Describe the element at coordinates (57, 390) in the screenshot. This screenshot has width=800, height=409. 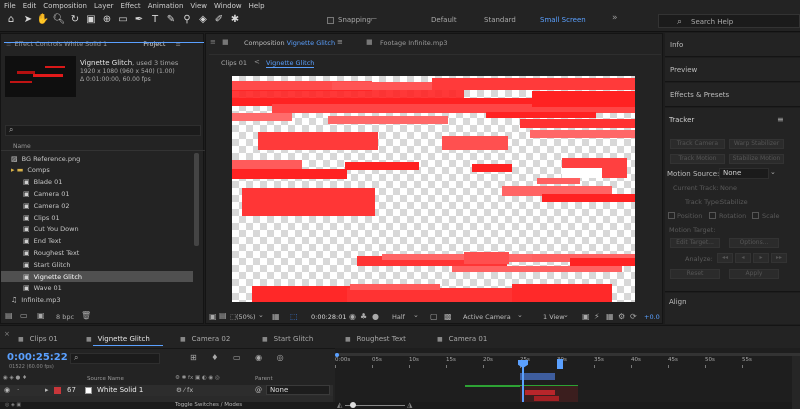
I see `label-color-swatch` at that location.